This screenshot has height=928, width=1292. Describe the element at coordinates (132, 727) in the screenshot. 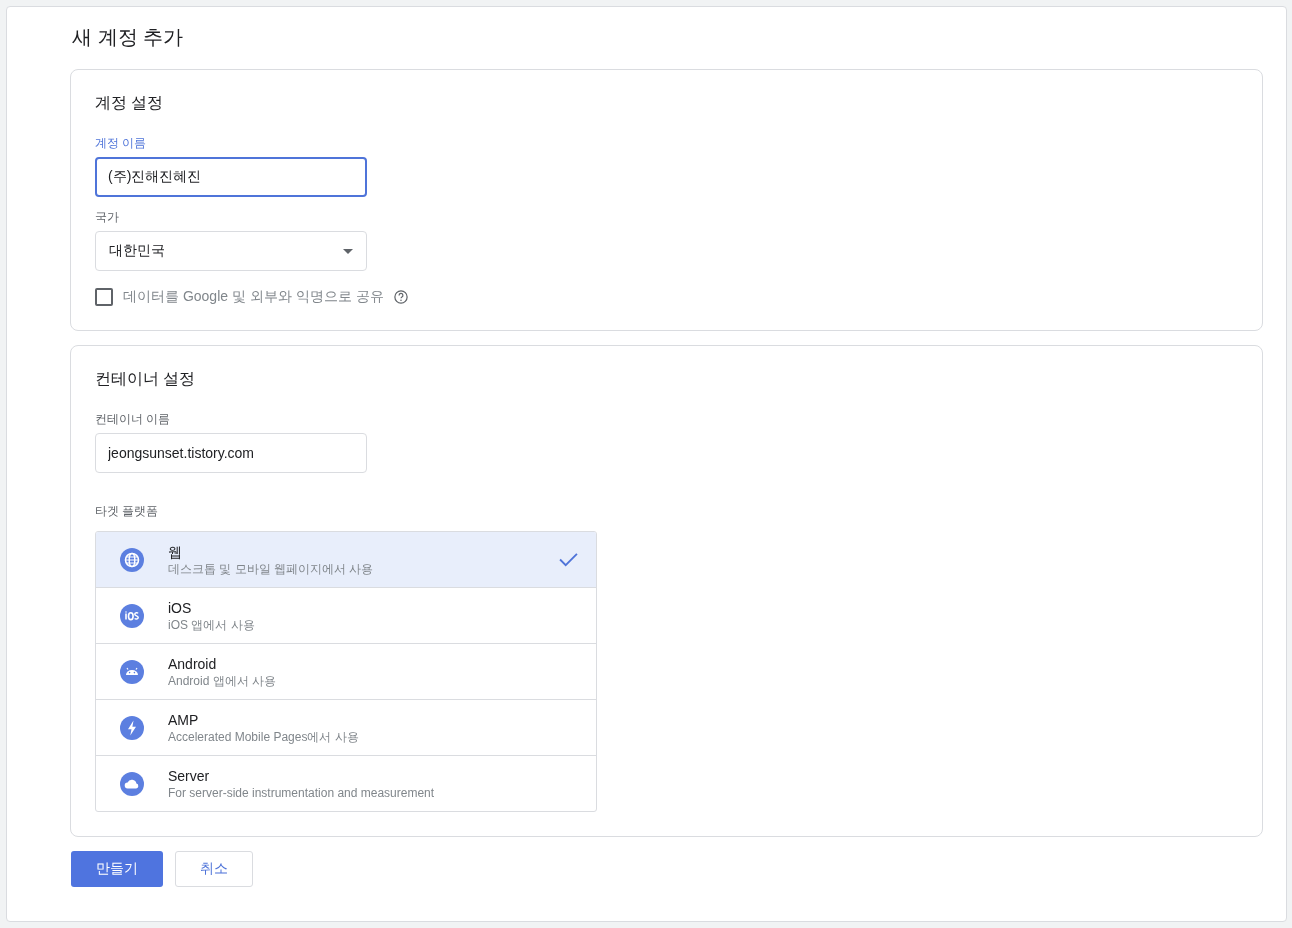

I see `lightning-bolt-icon` at that location.